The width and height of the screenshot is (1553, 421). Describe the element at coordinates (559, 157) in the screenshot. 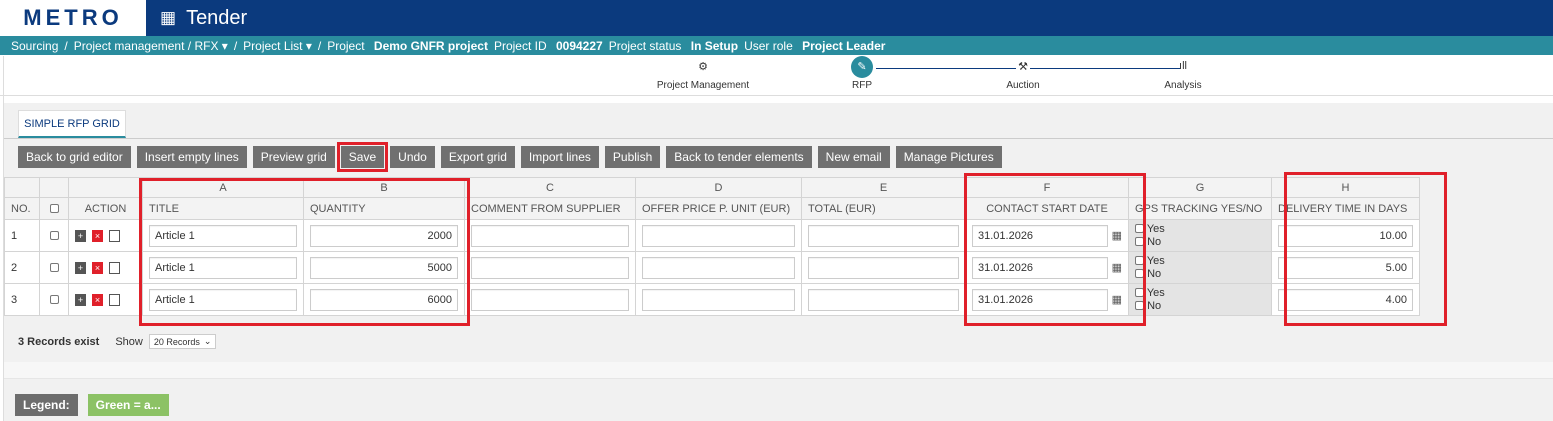

I see `import-lines-button: Import lines` at that location.